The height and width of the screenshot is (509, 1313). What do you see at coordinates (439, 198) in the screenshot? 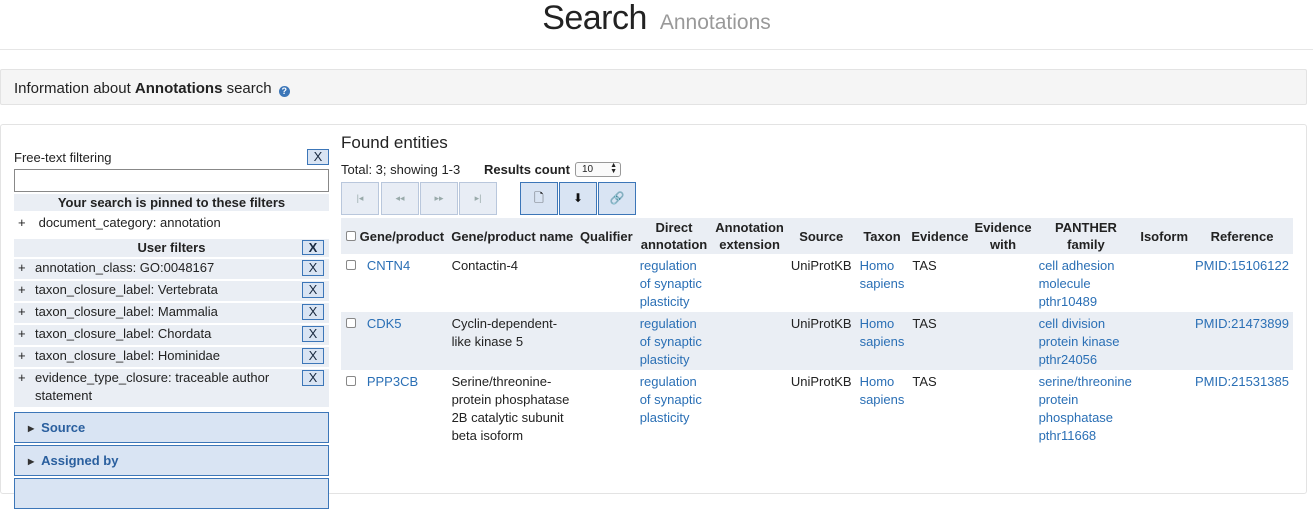
I see `next-page-button: ▸▸` at bounding box center [439, 198].